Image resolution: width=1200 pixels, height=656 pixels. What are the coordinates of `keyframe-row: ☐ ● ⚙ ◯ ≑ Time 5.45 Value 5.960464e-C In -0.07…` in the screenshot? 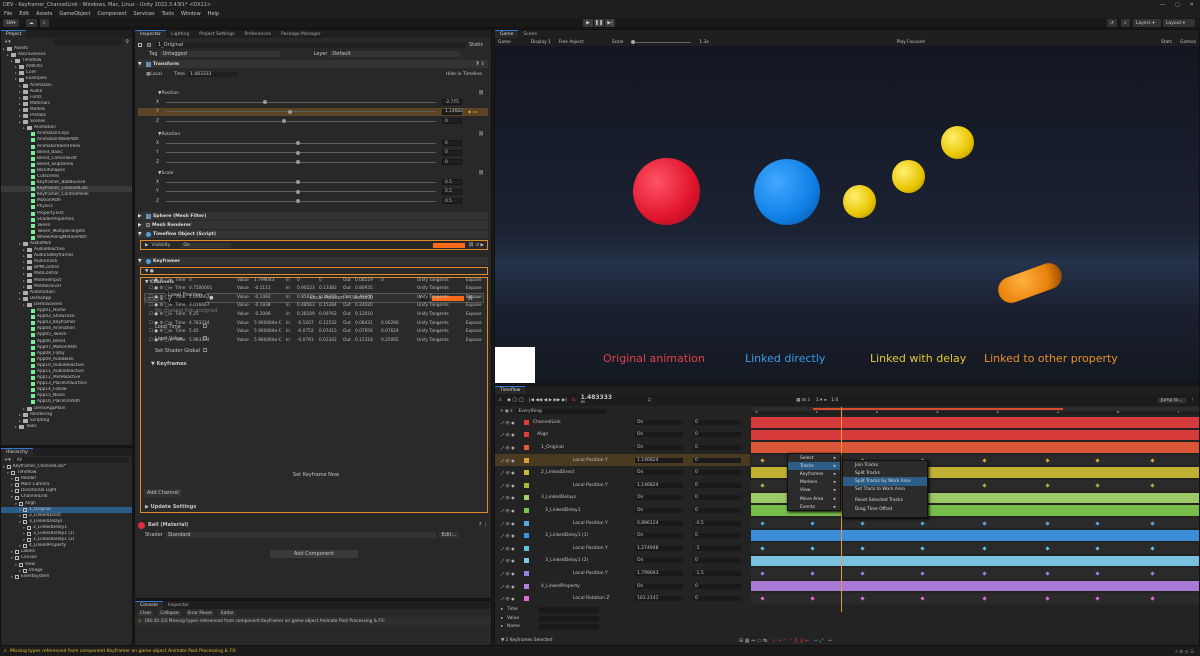 It's located at (315, 332).